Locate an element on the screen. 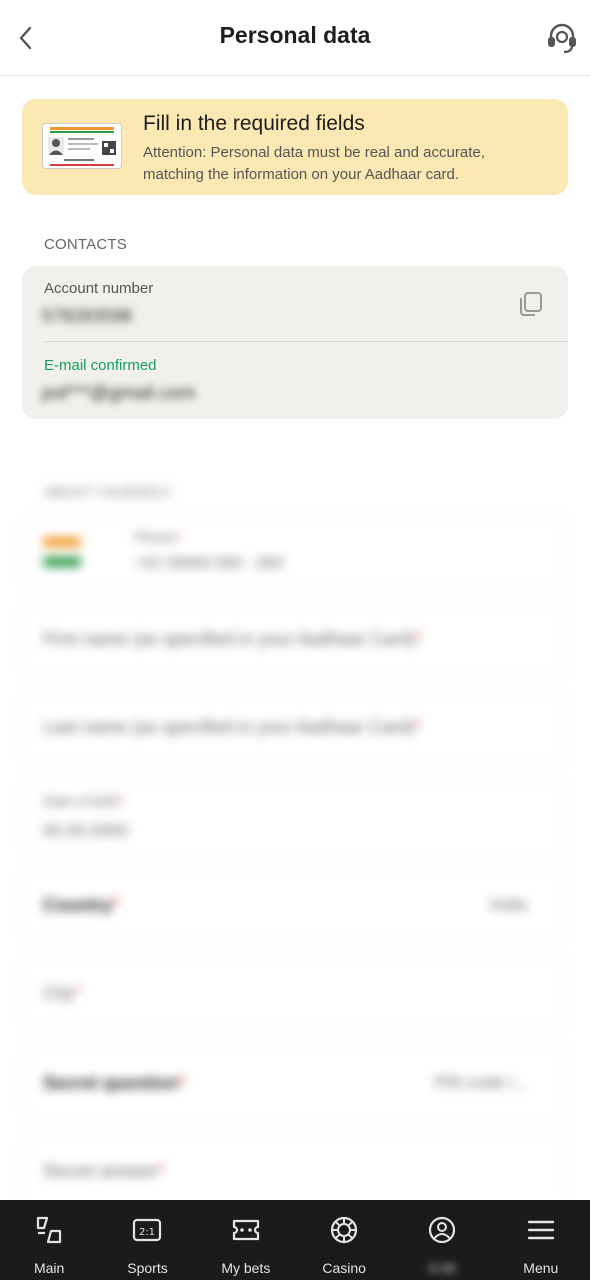 The width and height of the screenshot is (590, 1280). svg-text: 2:1 is located at coordinates (147, 1232).